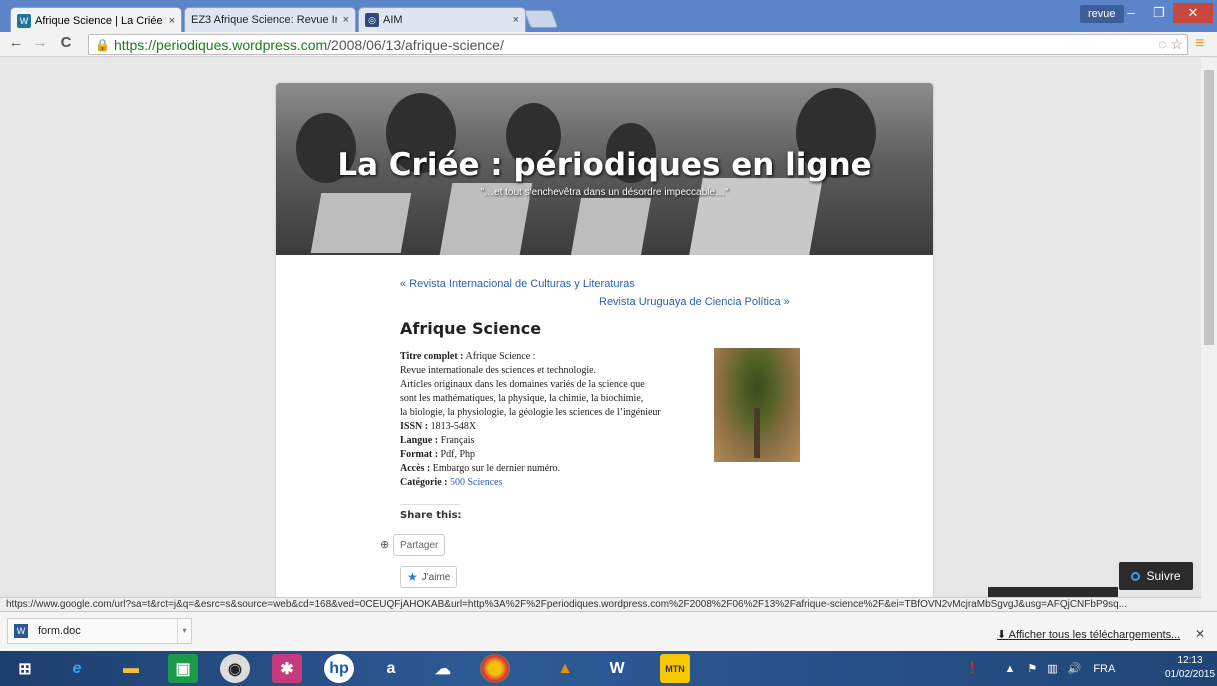 The height and width of the screenshot is (686, 1217). What do you see at coordinates (500, 356) in the screenshot?
I see `titre-value: Afrique Science :` at bounding box center [500, 356].